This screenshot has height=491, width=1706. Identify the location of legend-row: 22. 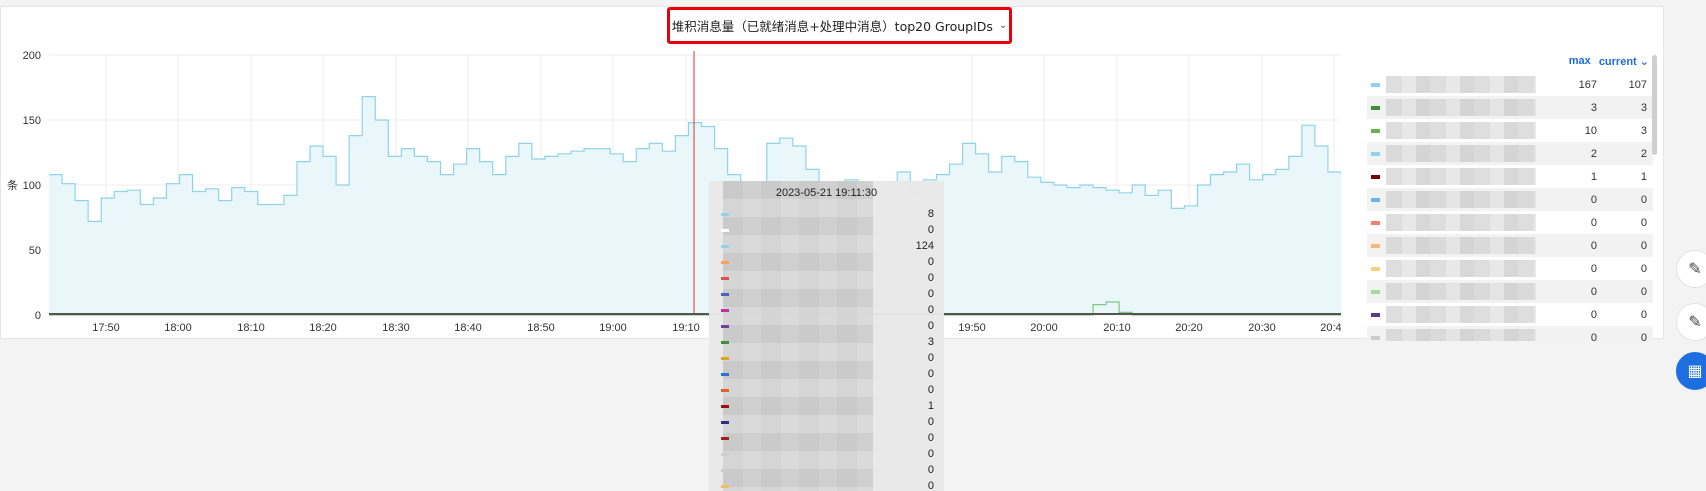
(1510, 153).